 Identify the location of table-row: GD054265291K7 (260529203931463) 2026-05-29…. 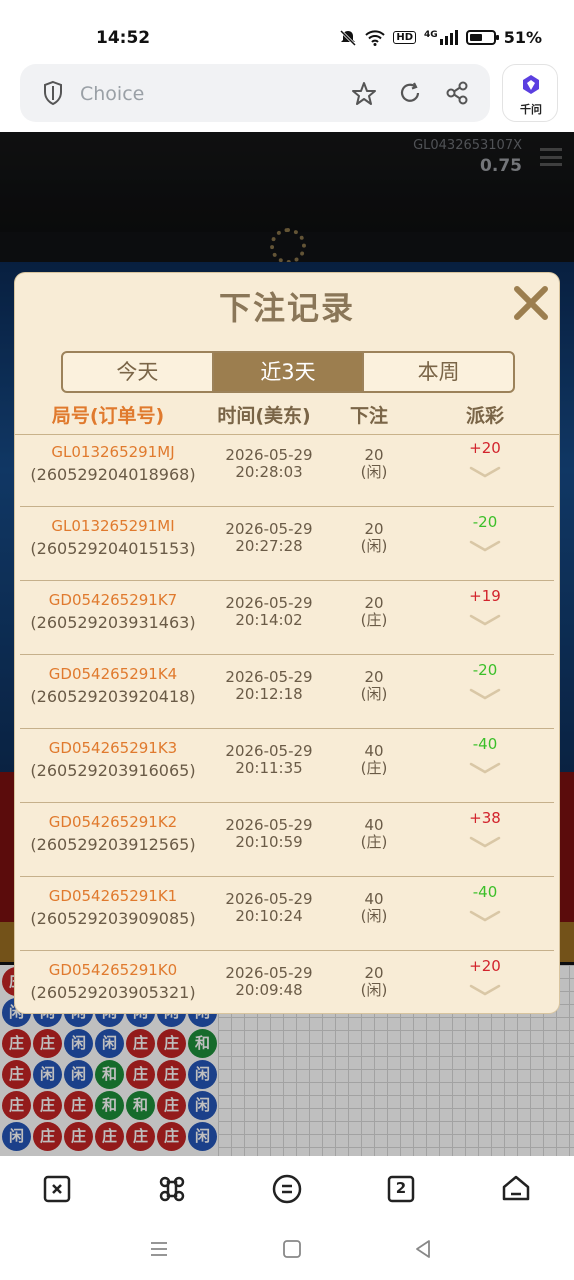
(287, 618).